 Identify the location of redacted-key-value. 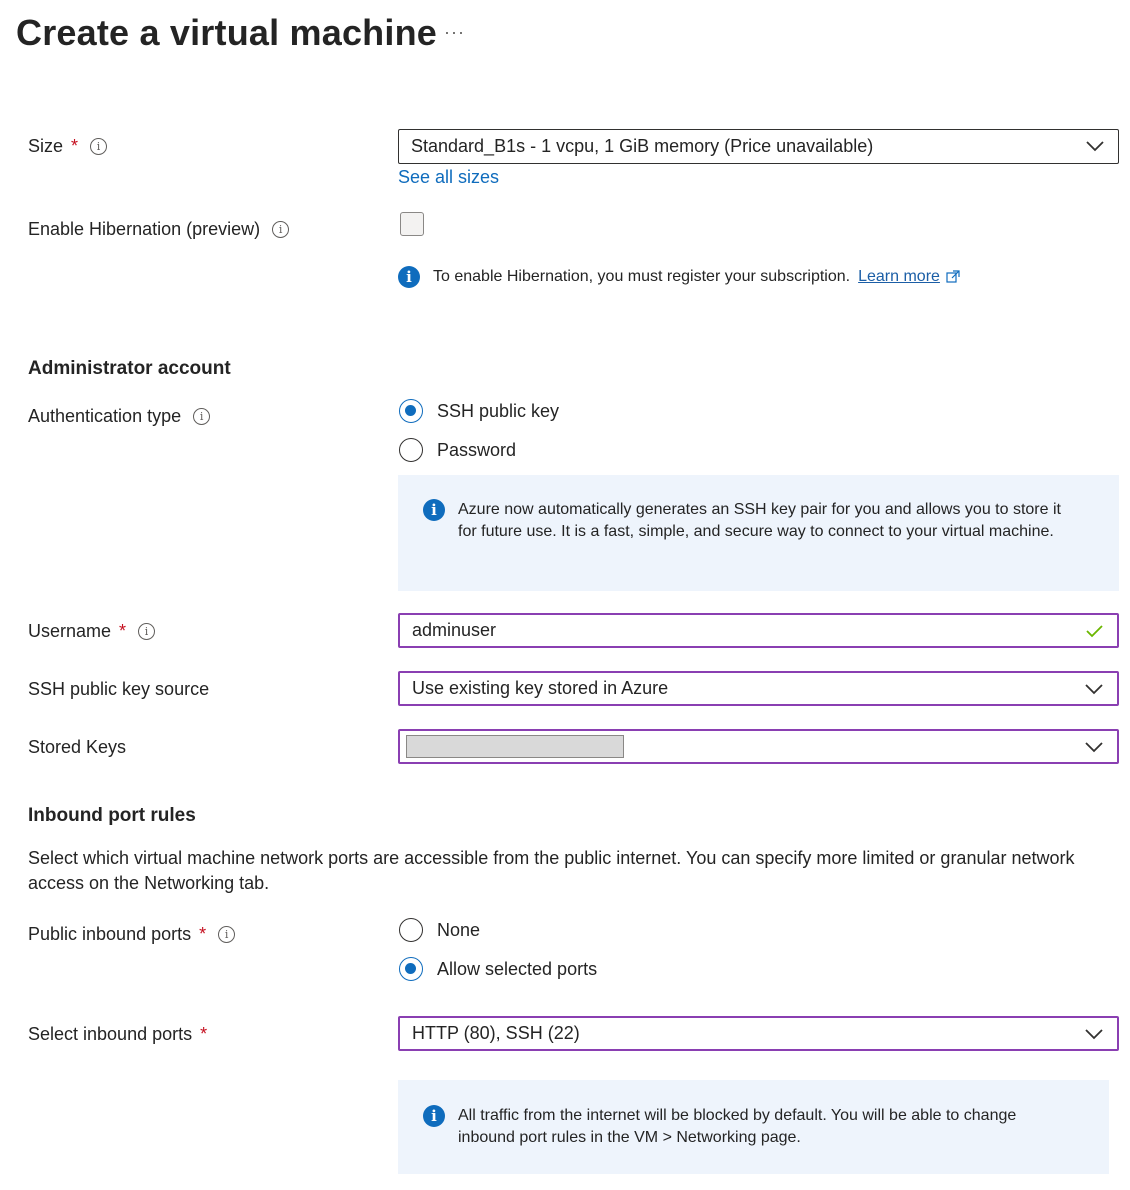
(515, 746).